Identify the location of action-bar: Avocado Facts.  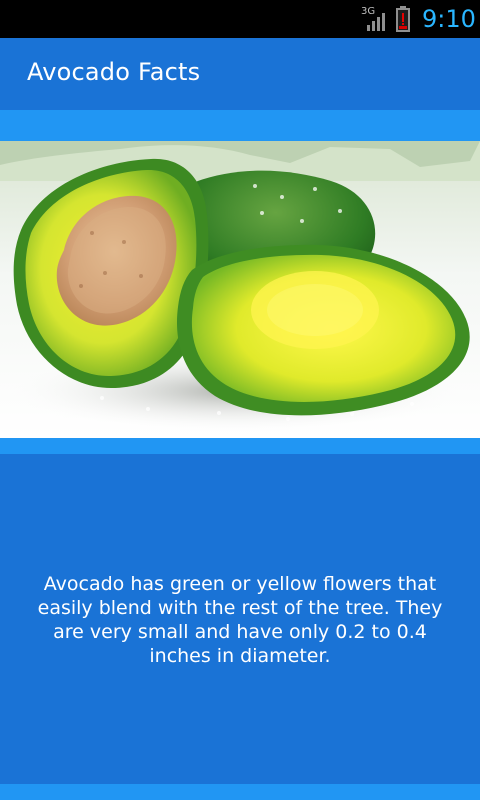
(240, 74).